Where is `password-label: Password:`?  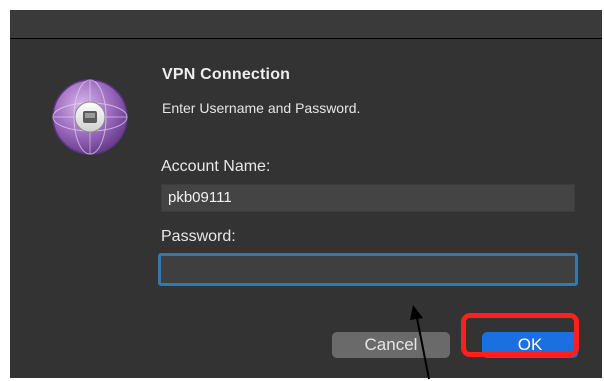 password-label: Password: is located at coordinates (198, 236).